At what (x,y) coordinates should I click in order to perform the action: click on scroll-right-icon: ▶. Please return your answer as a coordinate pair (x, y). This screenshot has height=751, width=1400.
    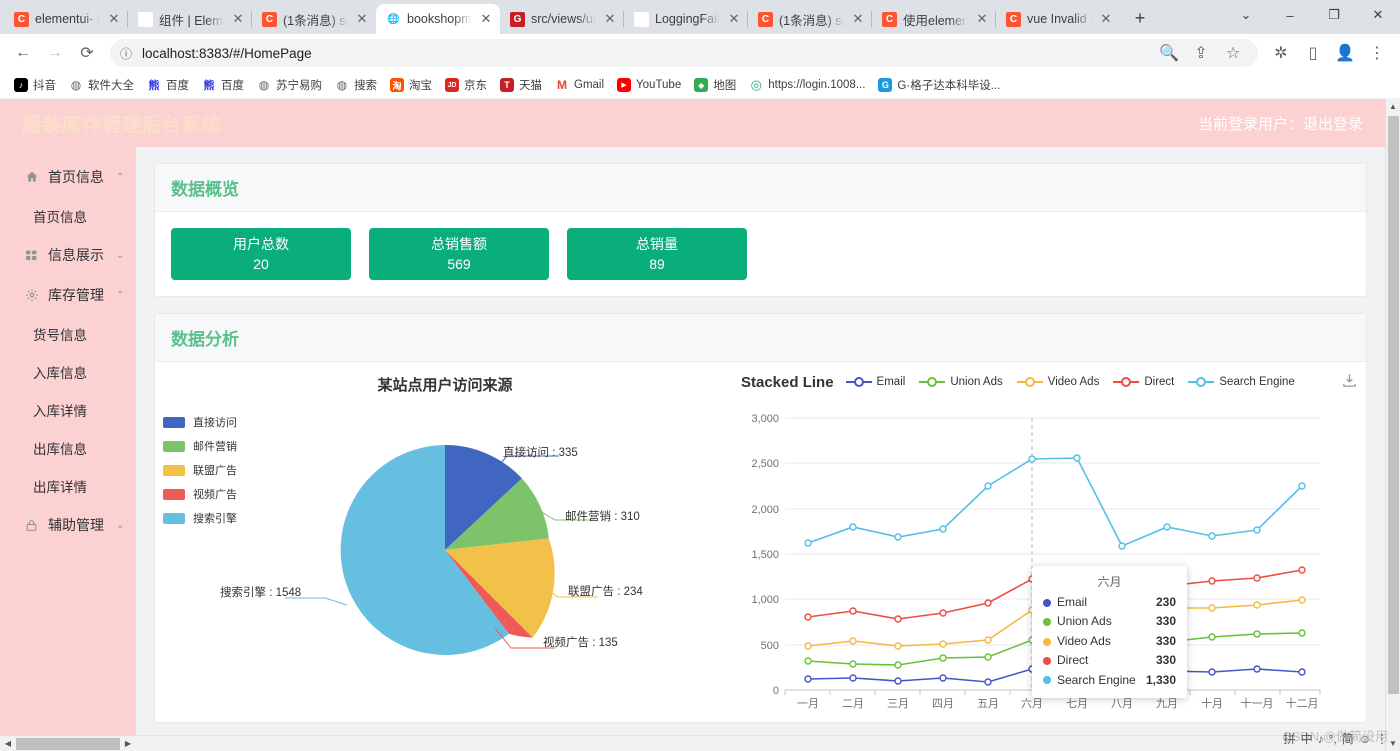
    Looking at the image, I should click on (128, 743).